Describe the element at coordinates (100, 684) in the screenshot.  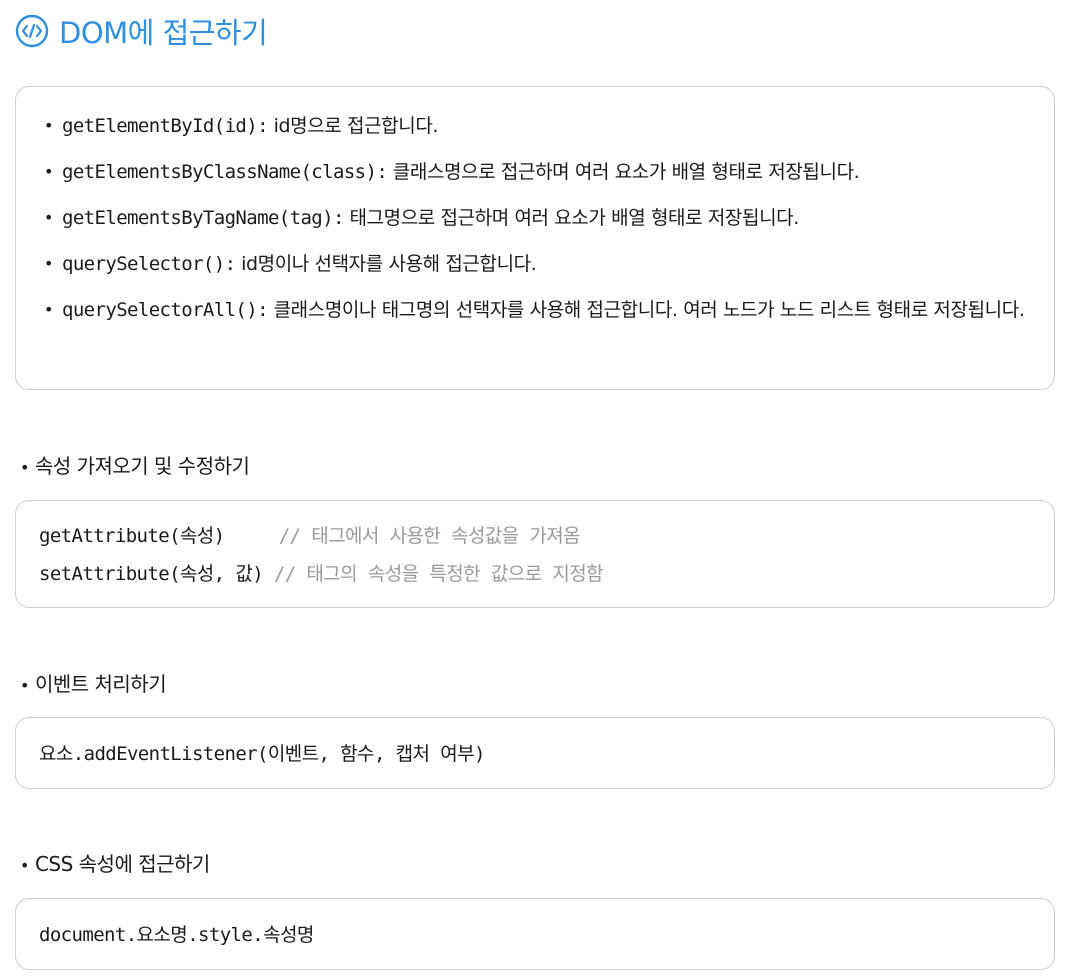
I see `event-heading: 이벤트 처리하기` at that location.